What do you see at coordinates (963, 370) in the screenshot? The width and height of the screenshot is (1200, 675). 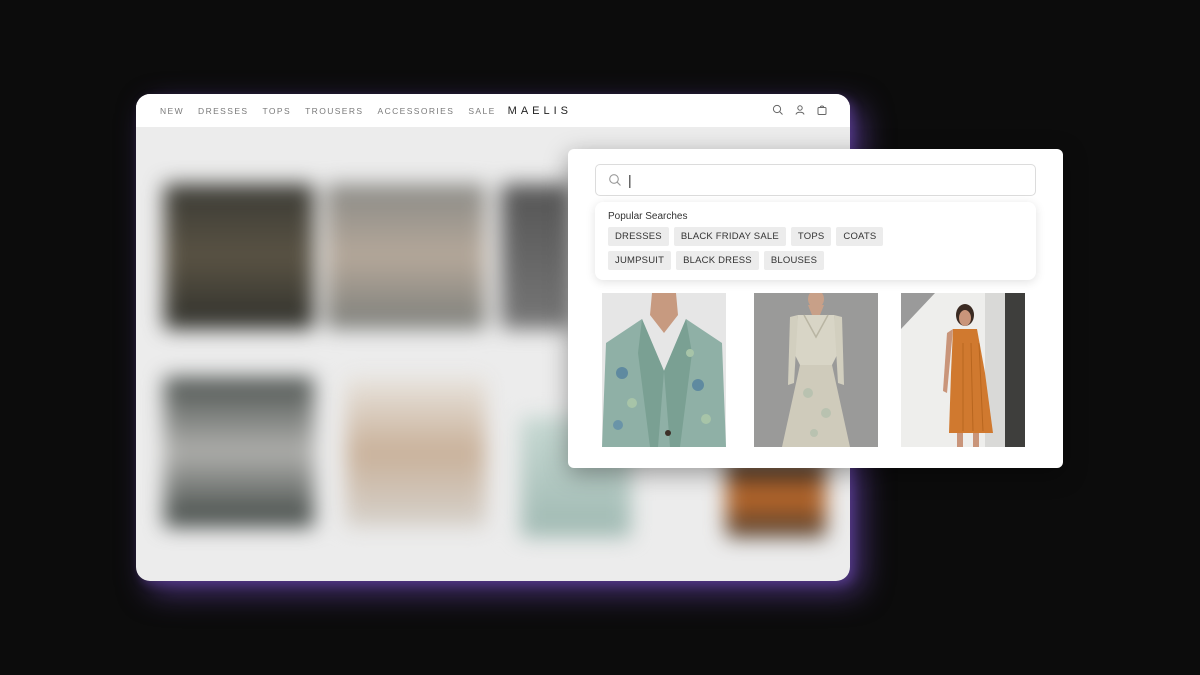 I see `product-orange-knit-dress` at bounding box center [963, 370].